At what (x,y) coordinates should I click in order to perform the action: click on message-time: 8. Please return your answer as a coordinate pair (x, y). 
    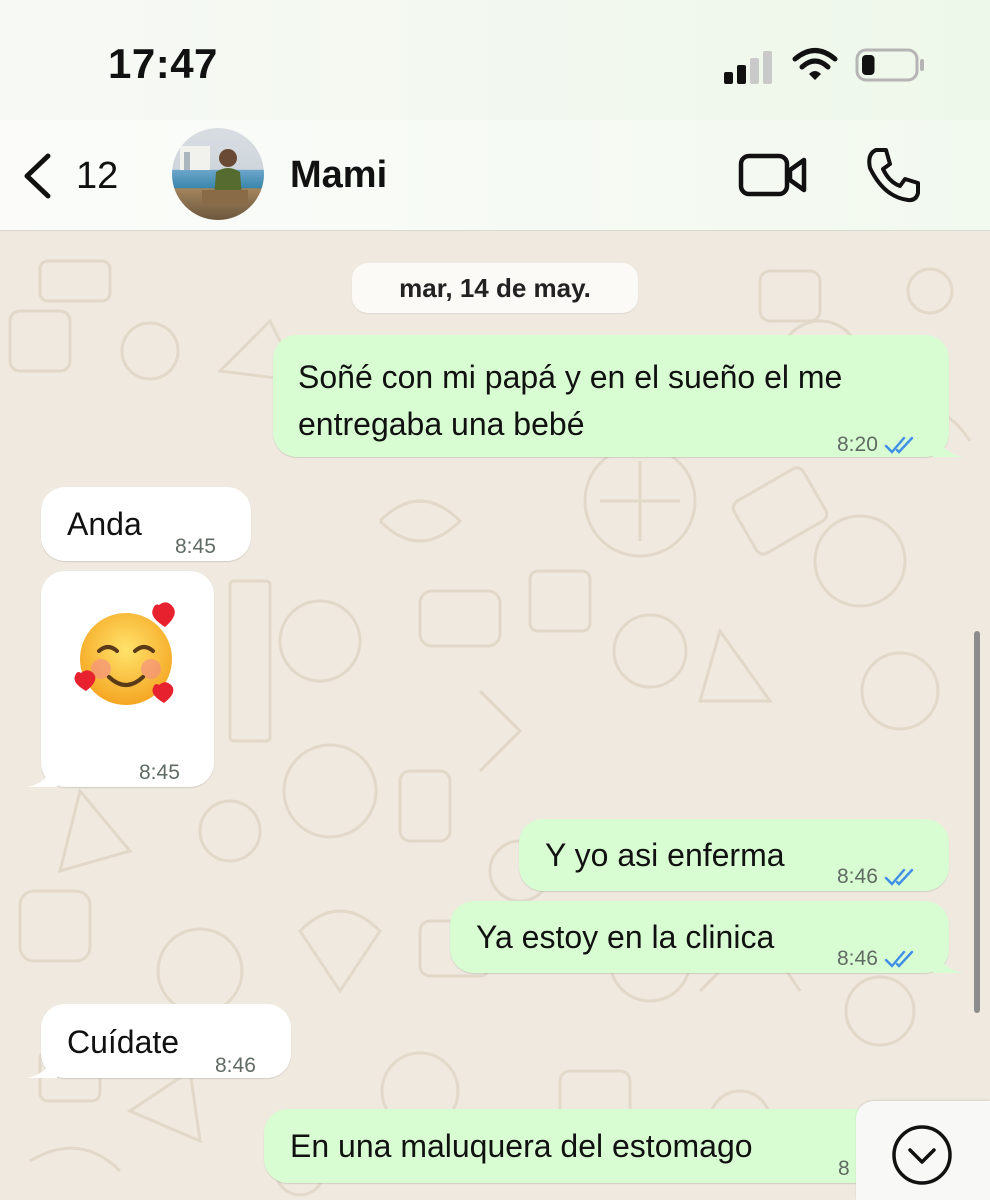
    Looking at the image, I should click on (844, 1168).